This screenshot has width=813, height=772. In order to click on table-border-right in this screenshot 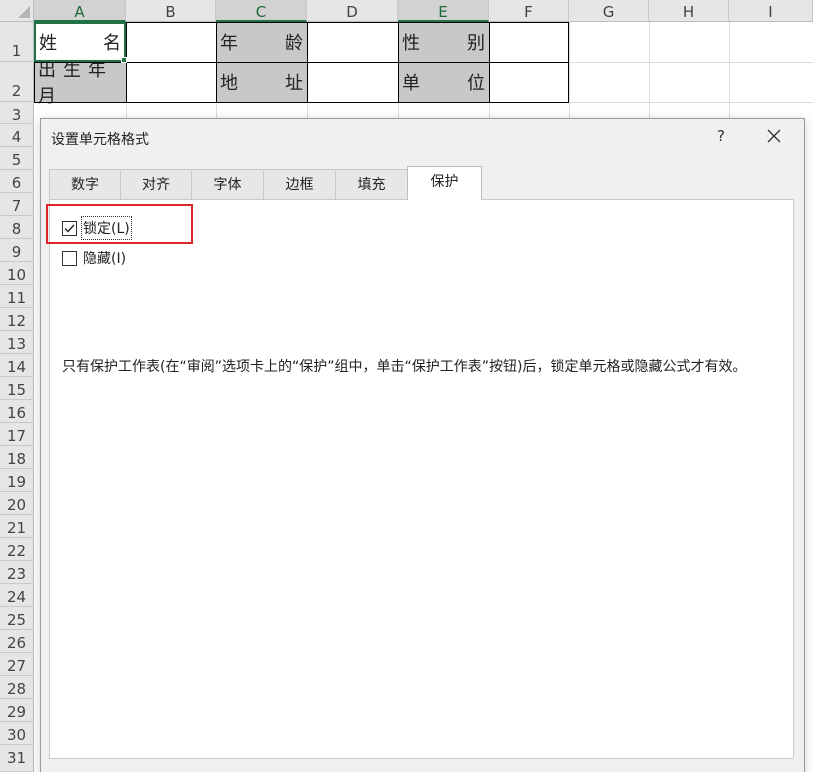, I will do `click(568, 62)`.